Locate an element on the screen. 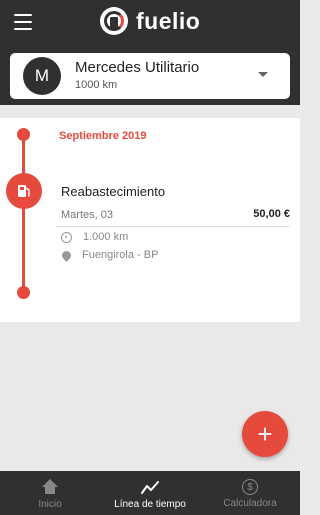  entry-title: Reabastecimiento is located at coordinates (113, 191).